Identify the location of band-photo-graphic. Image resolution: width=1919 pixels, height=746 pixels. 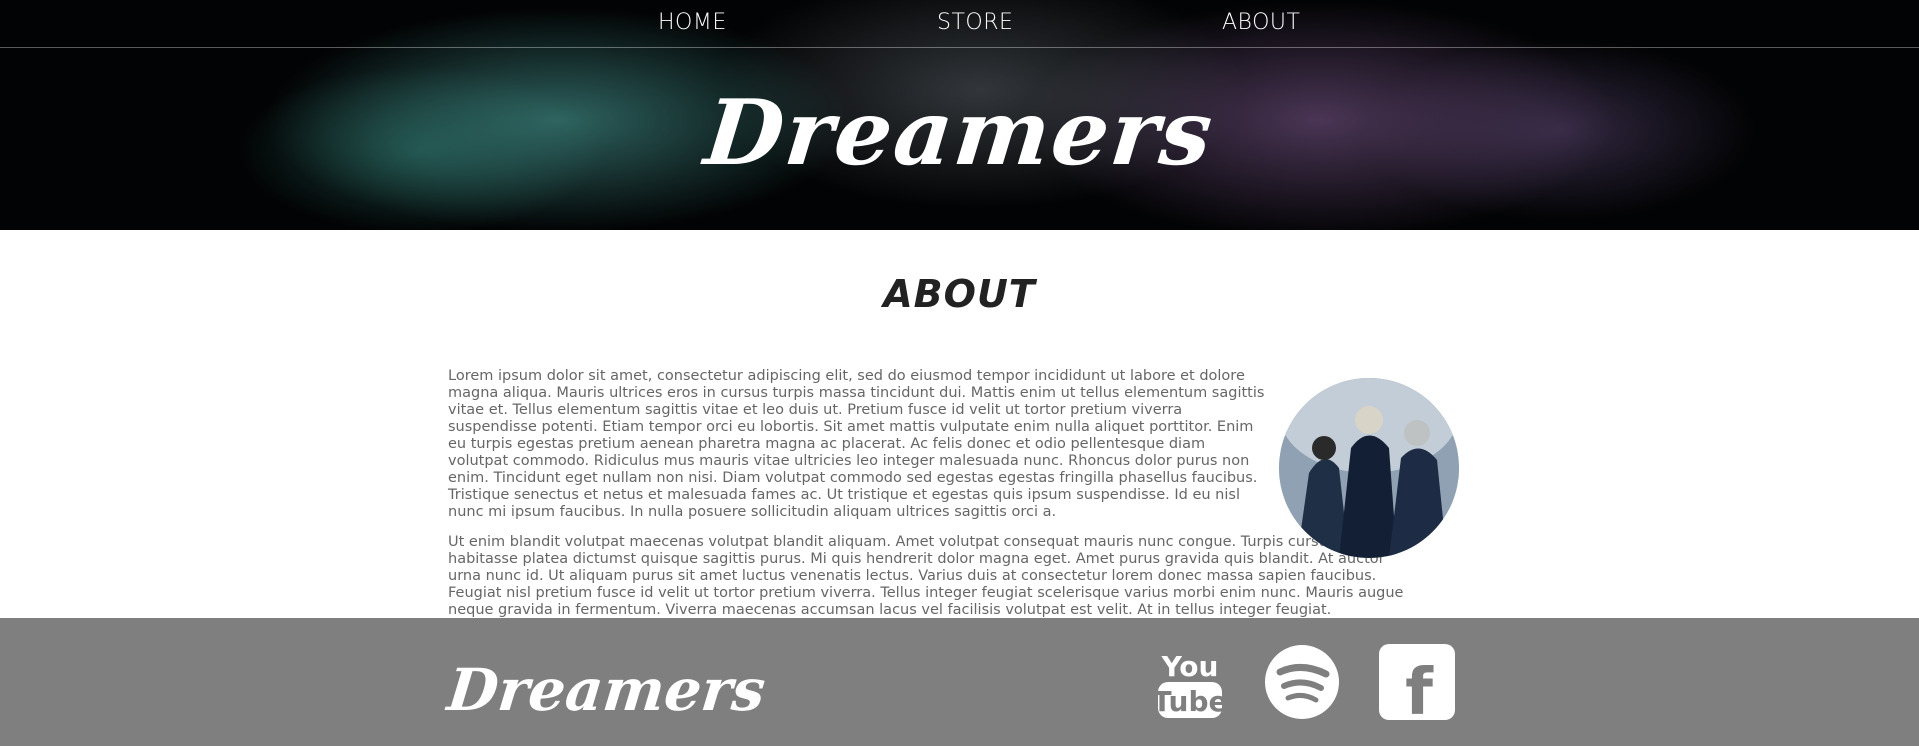
(1369, 468).